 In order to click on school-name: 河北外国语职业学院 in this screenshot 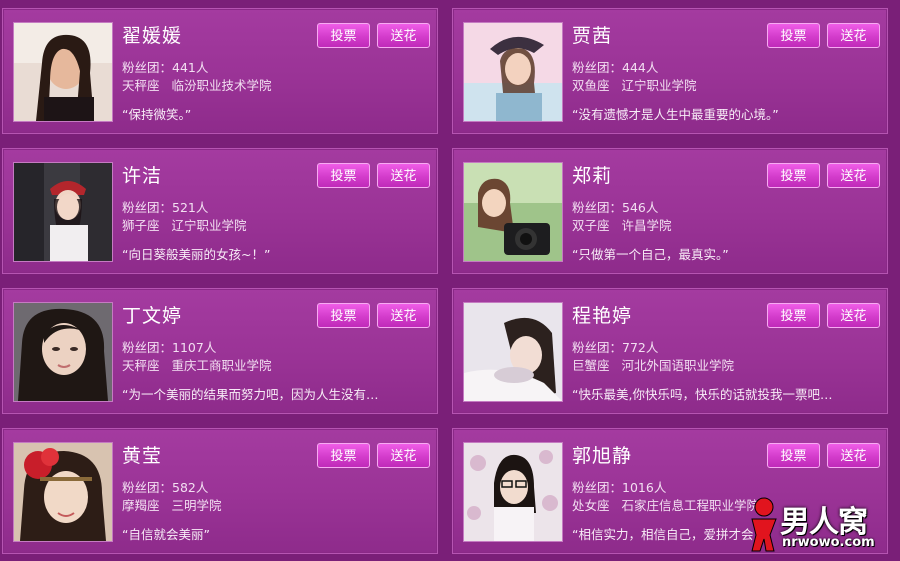, I will do `click(678, 365)`.